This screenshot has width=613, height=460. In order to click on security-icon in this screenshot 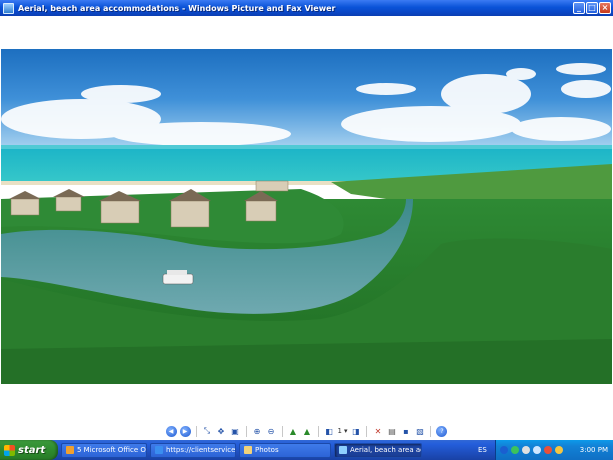, I will do `click(548, 450)`.